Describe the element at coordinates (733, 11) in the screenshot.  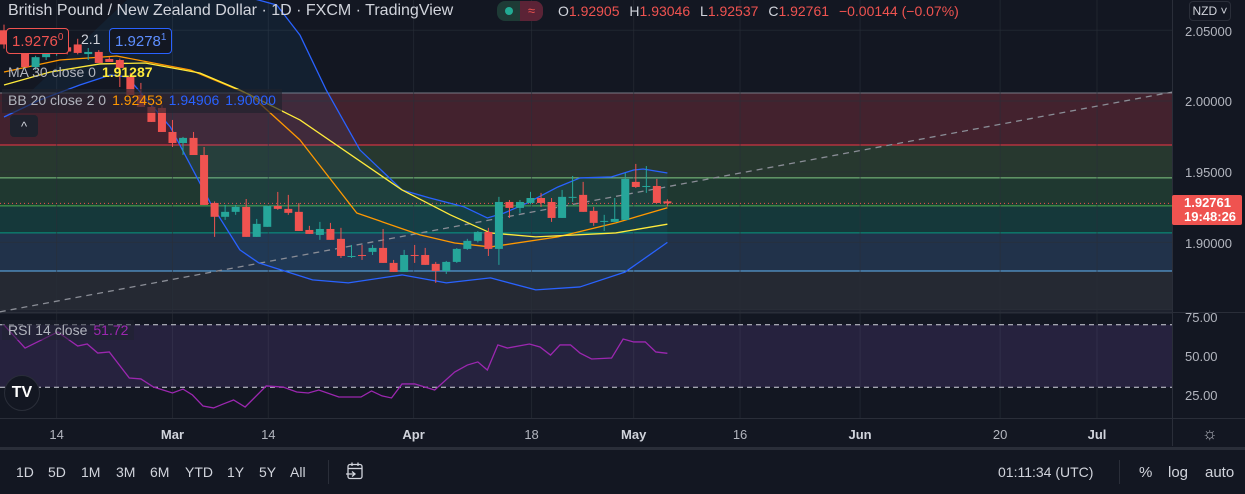
I see `low-value: 1.92537` at that location.